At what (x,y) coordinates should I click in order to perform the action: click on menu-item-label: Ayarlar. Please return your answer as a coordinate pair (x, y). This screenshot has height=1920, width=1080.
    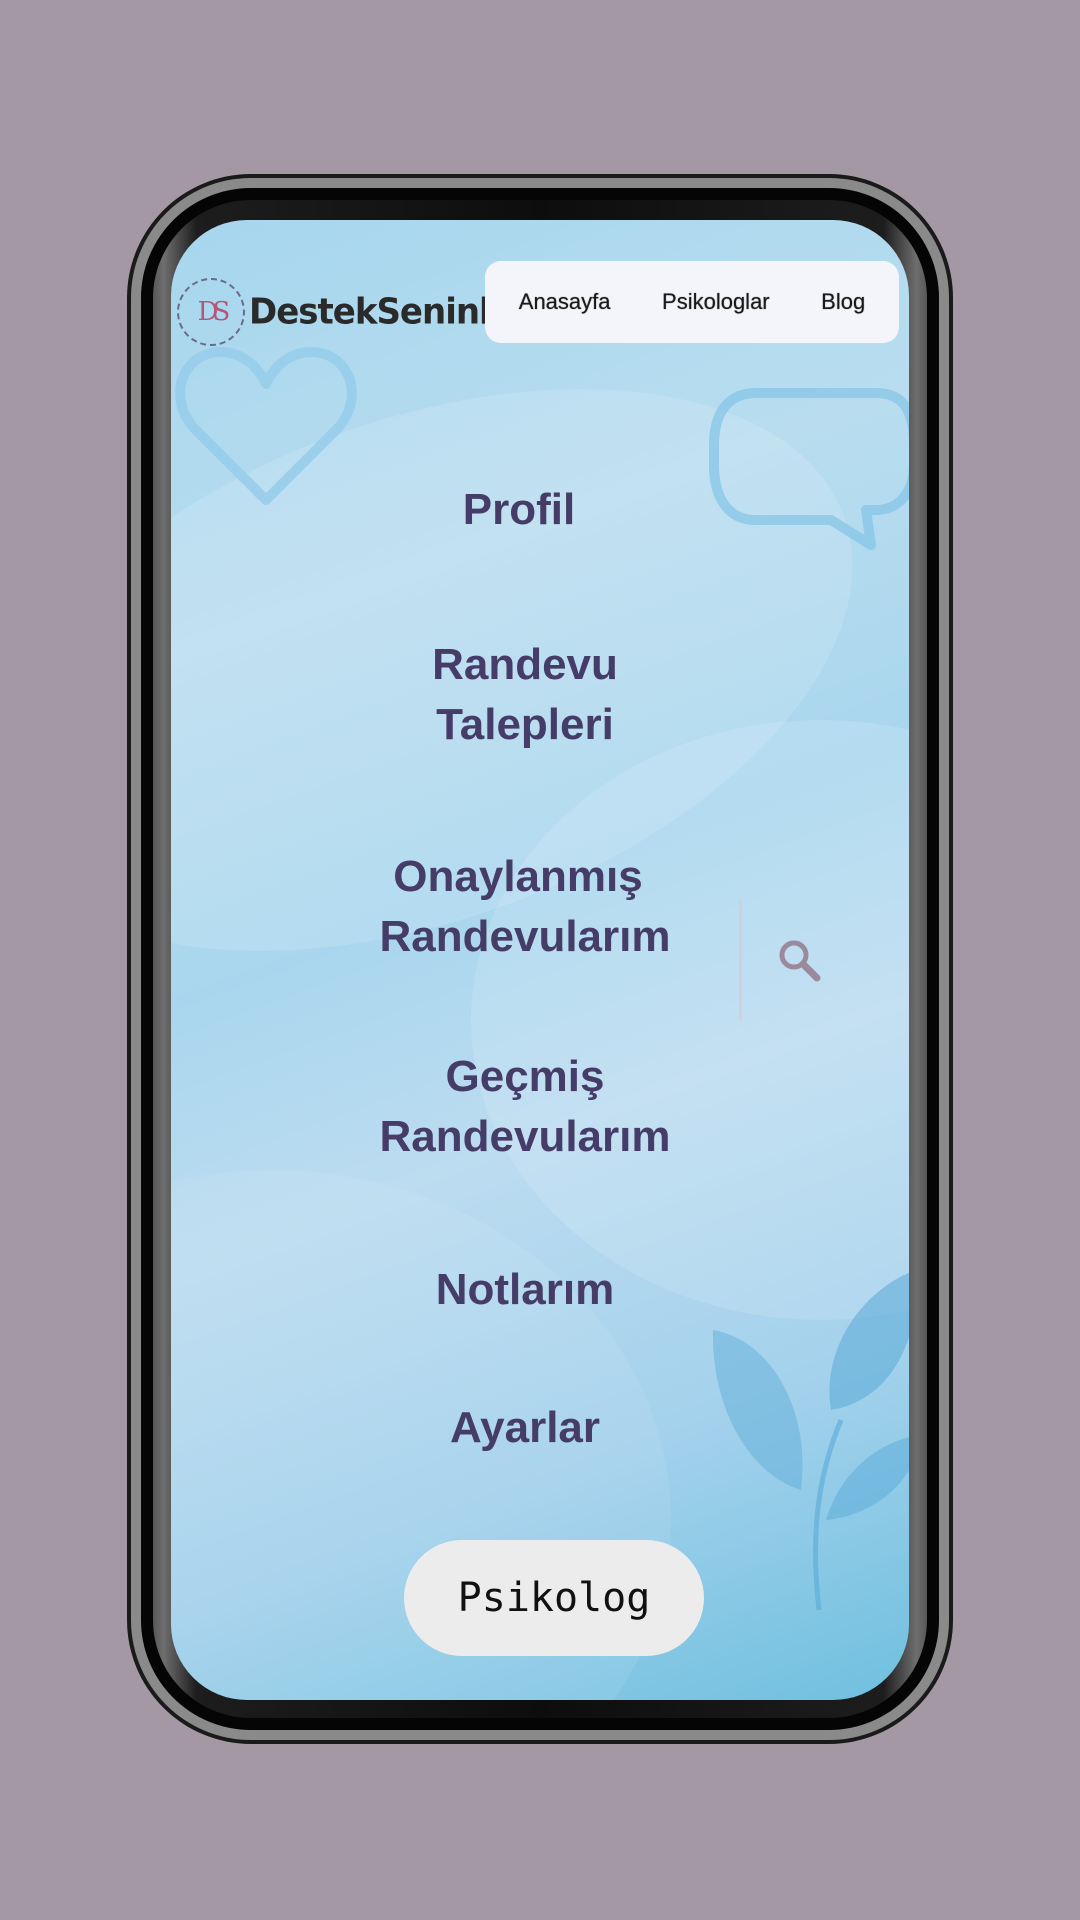
    Looking at the image, I should click on (525, 1427).